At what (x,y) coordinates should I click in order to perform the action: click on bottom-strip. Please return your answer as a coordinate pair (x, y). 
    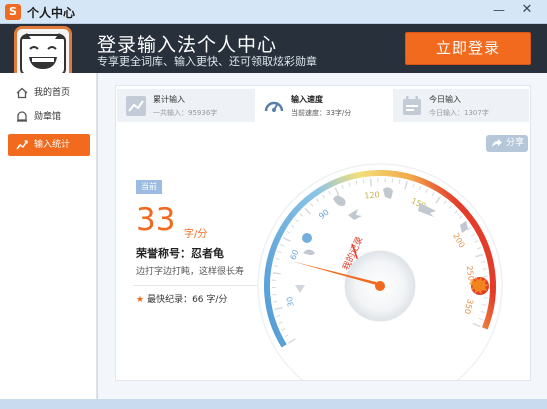
    Looking at the image, I should click on (273, 404).